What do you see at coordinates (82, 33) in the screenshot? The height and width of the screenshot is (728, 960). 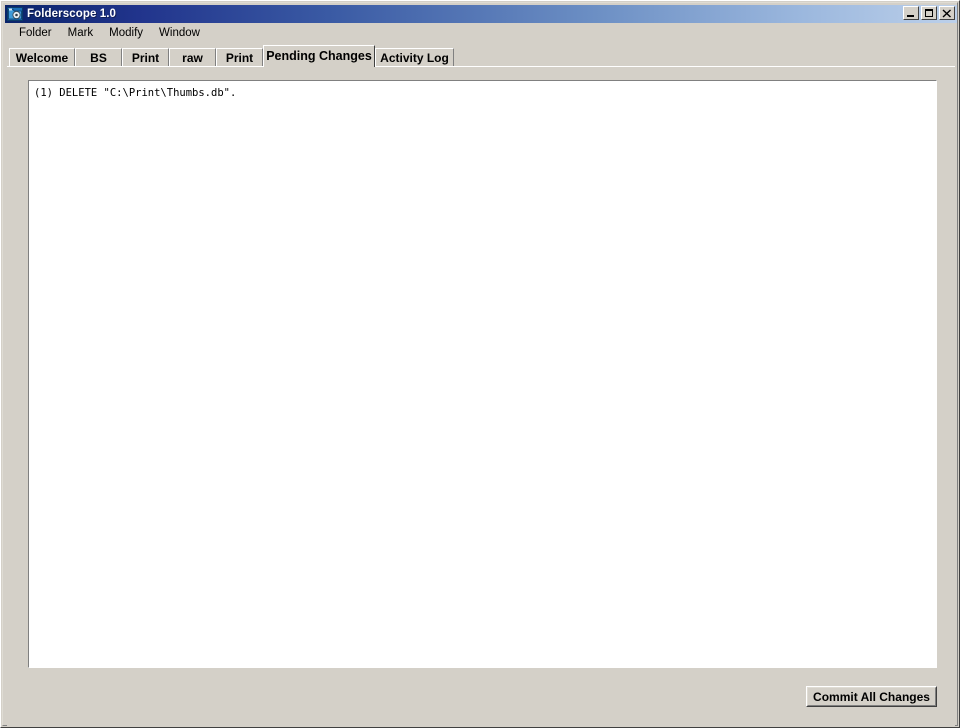 I see `menu-item-mark: Mark` at bounding box center [82, 33].